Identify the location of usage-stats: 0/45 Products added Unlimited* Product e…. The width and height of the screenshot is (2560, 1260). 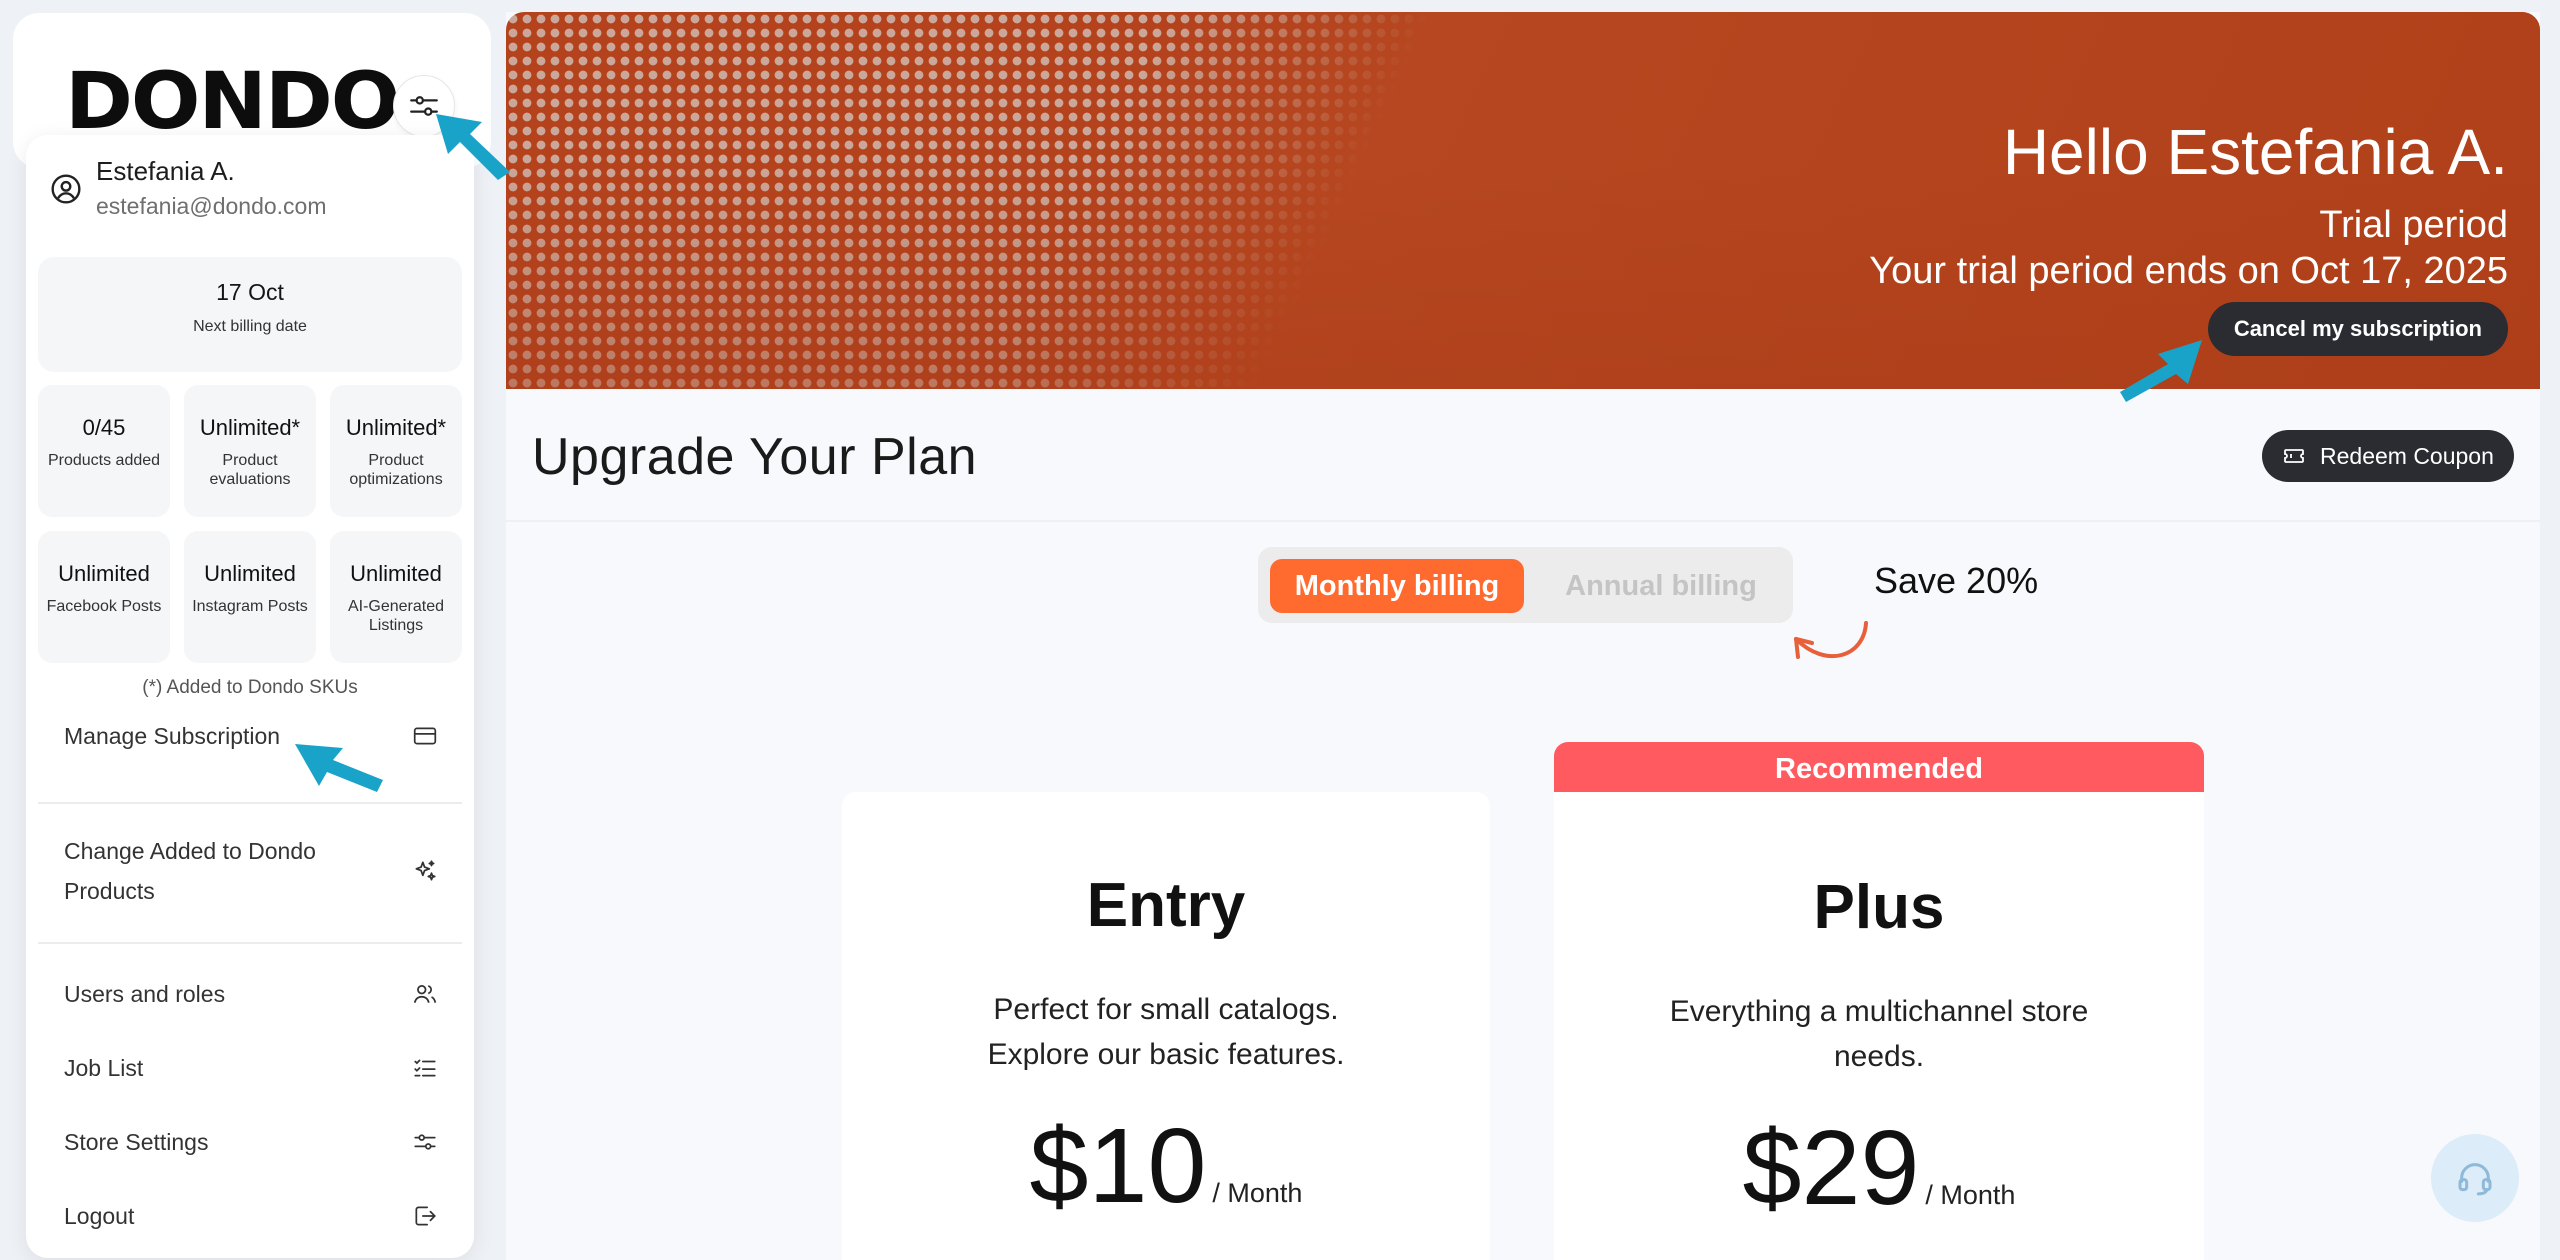
(250, 524).